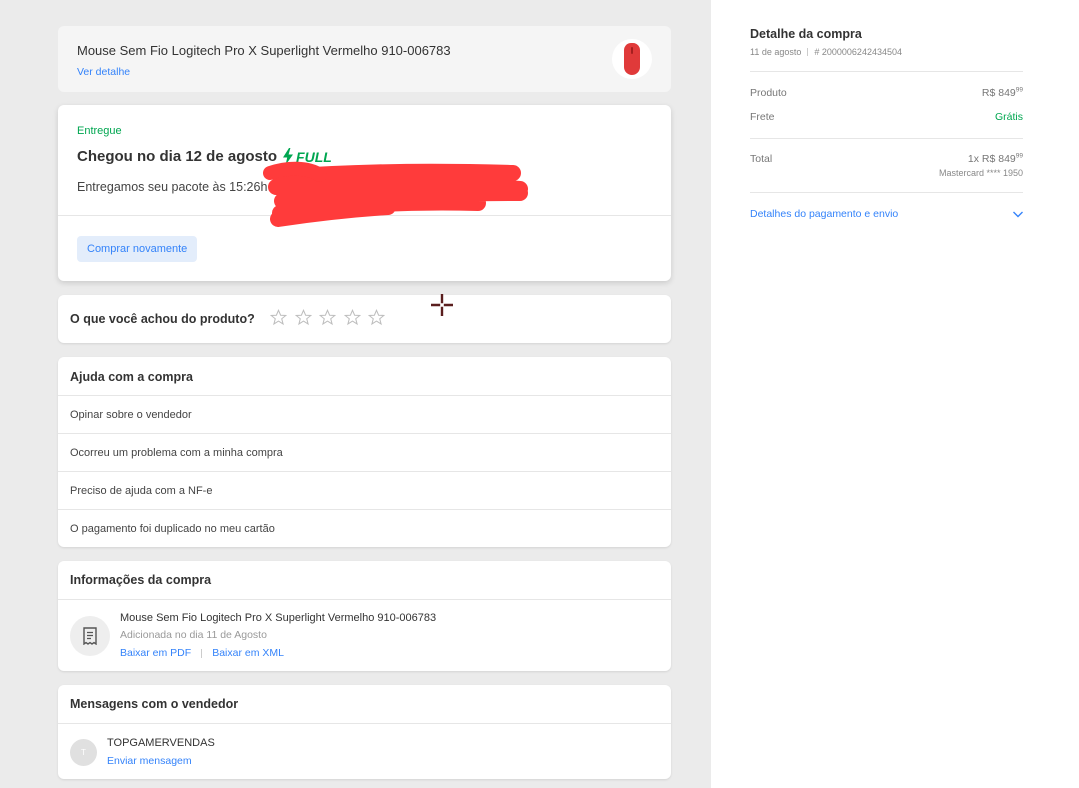  I want to click on product-price: R$ 84999, so click(1002, 93).